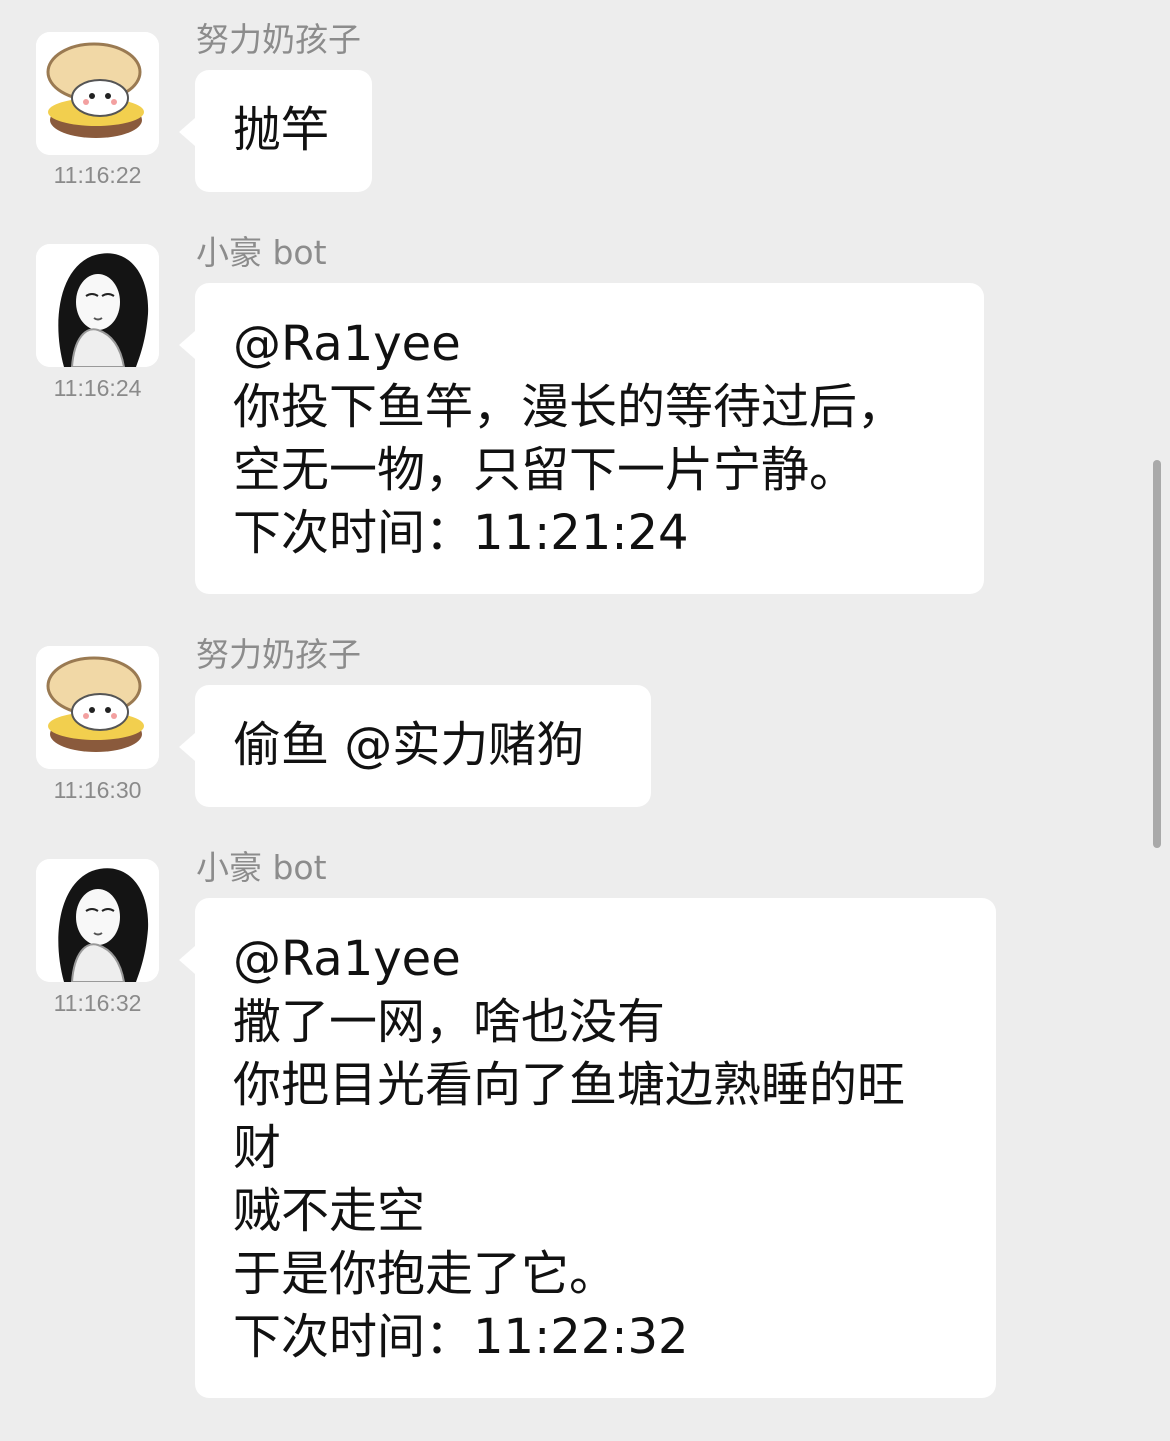  I want to click on message-text: 你投下鱼竿，漫长的等待过后，, so click(569, 407).